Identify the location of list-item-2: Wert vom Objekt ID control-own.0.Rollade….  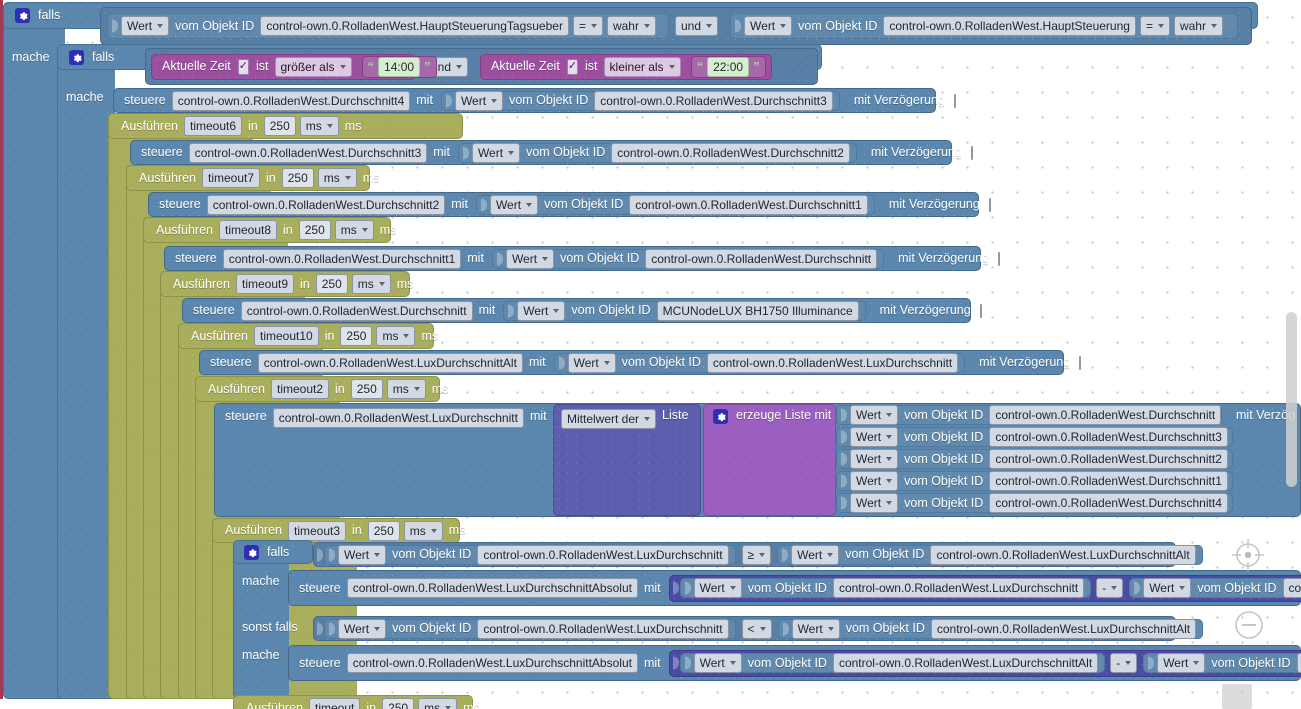
(1034, 437).